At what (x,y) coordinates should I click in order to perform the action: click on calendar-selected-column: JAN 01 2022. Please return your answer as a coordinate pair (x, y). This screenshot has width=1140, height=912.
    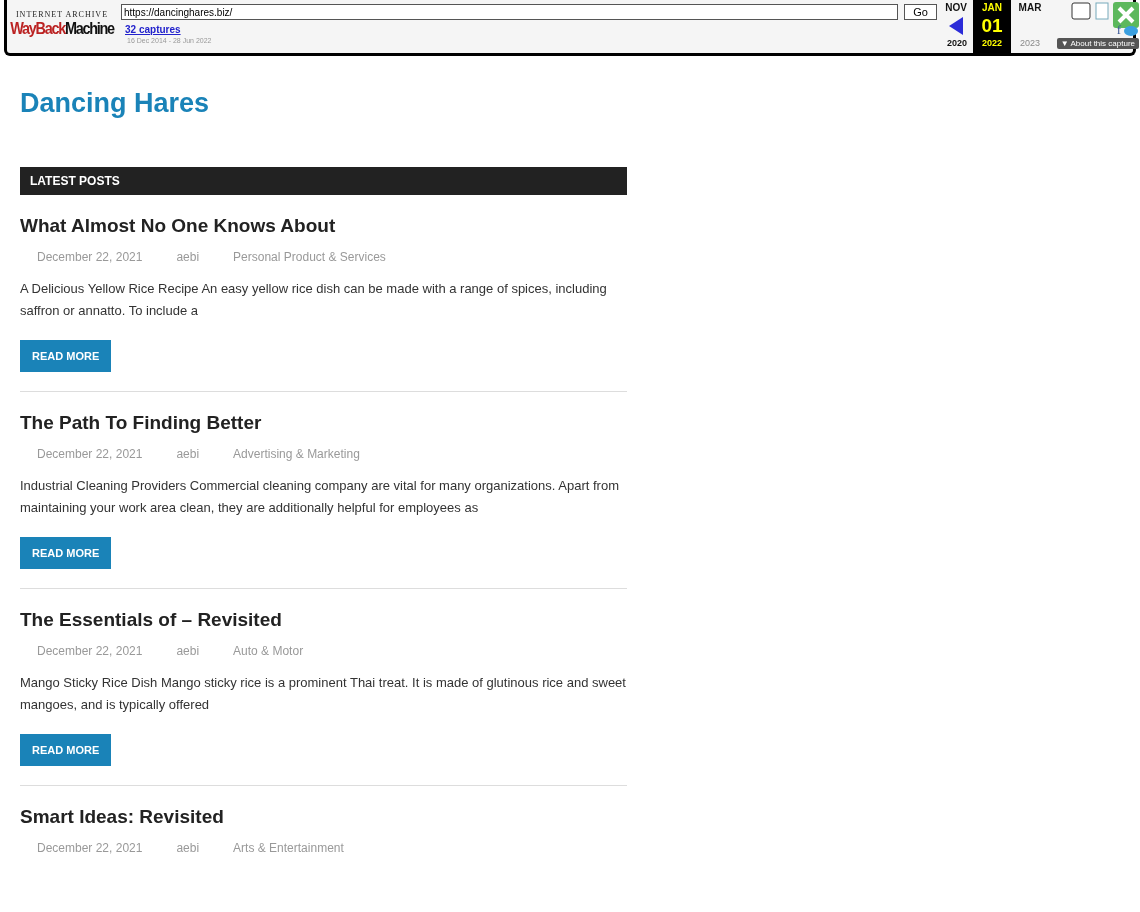
    Looking at the image, I should click on (992, 26).